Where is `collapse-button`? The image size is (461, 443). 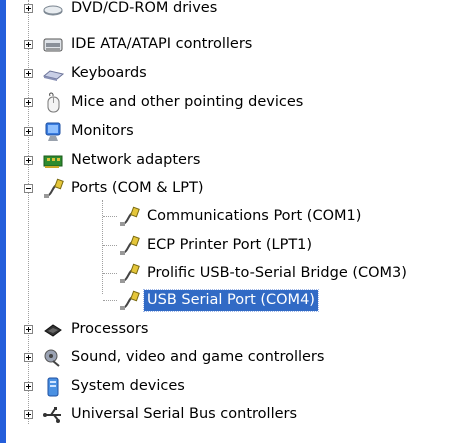 collapse-button is located at coordinates (28, 188).